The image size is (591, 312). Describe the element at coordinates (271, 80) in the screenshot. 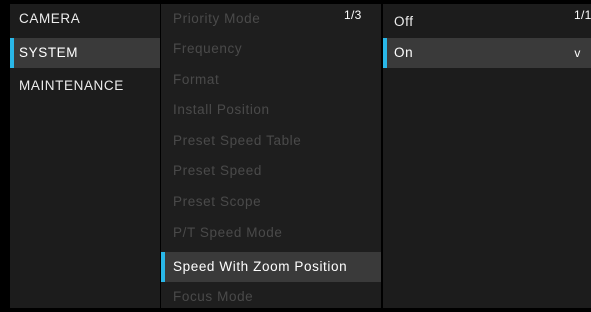

I see `submenu-item-format: Format` at that location.